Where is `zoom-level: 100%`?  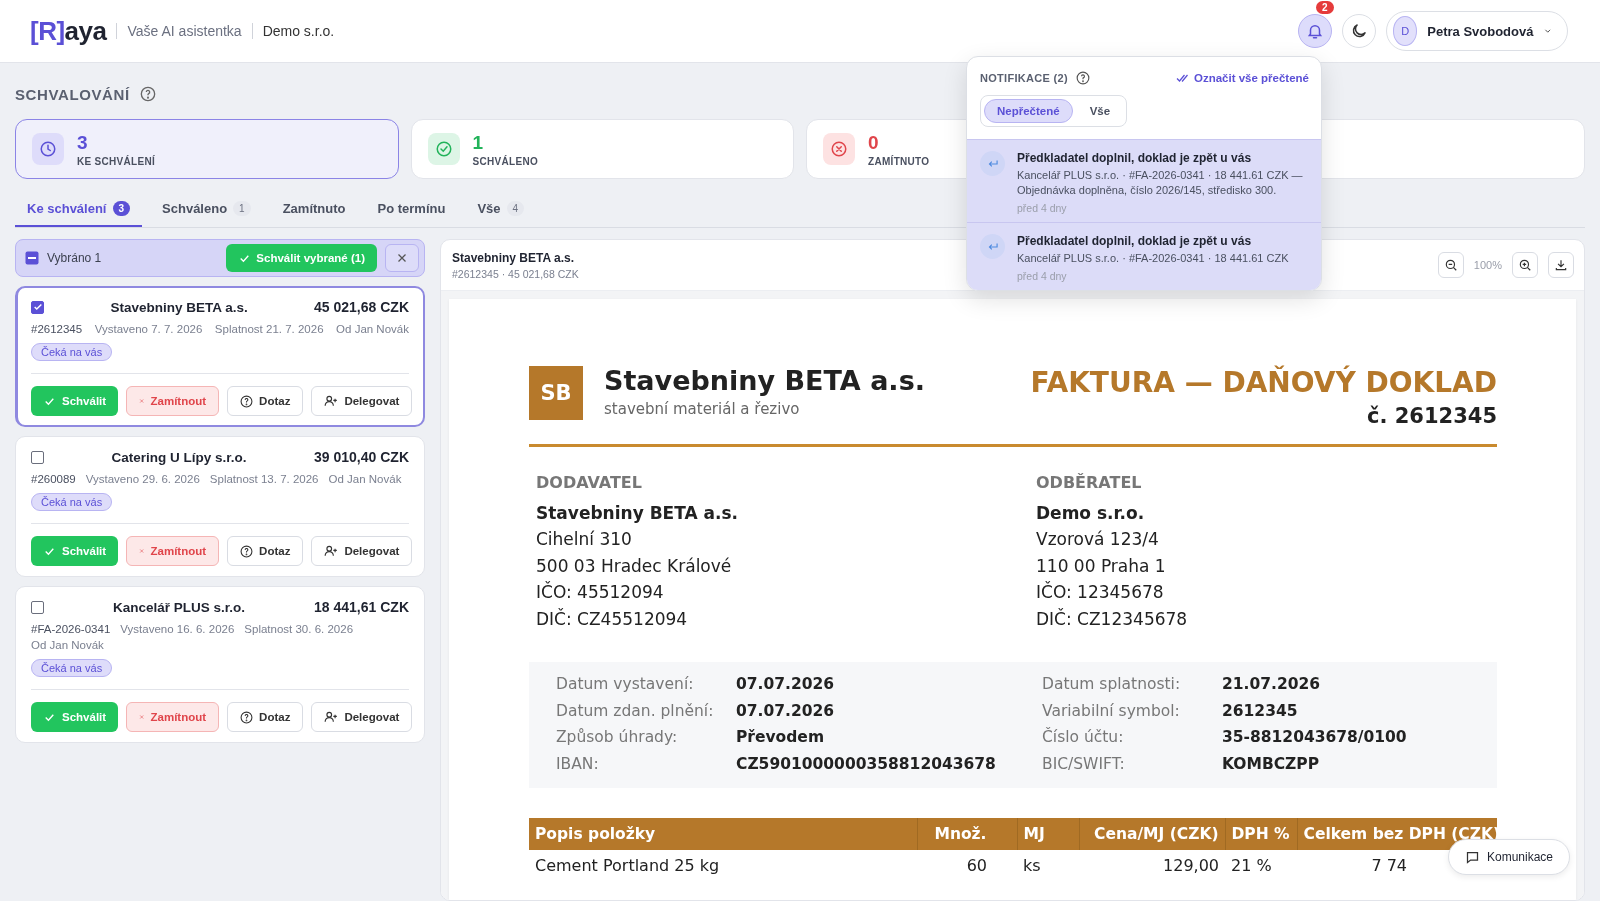
zoom-level: 100% is located at coordinates (1487, 265).